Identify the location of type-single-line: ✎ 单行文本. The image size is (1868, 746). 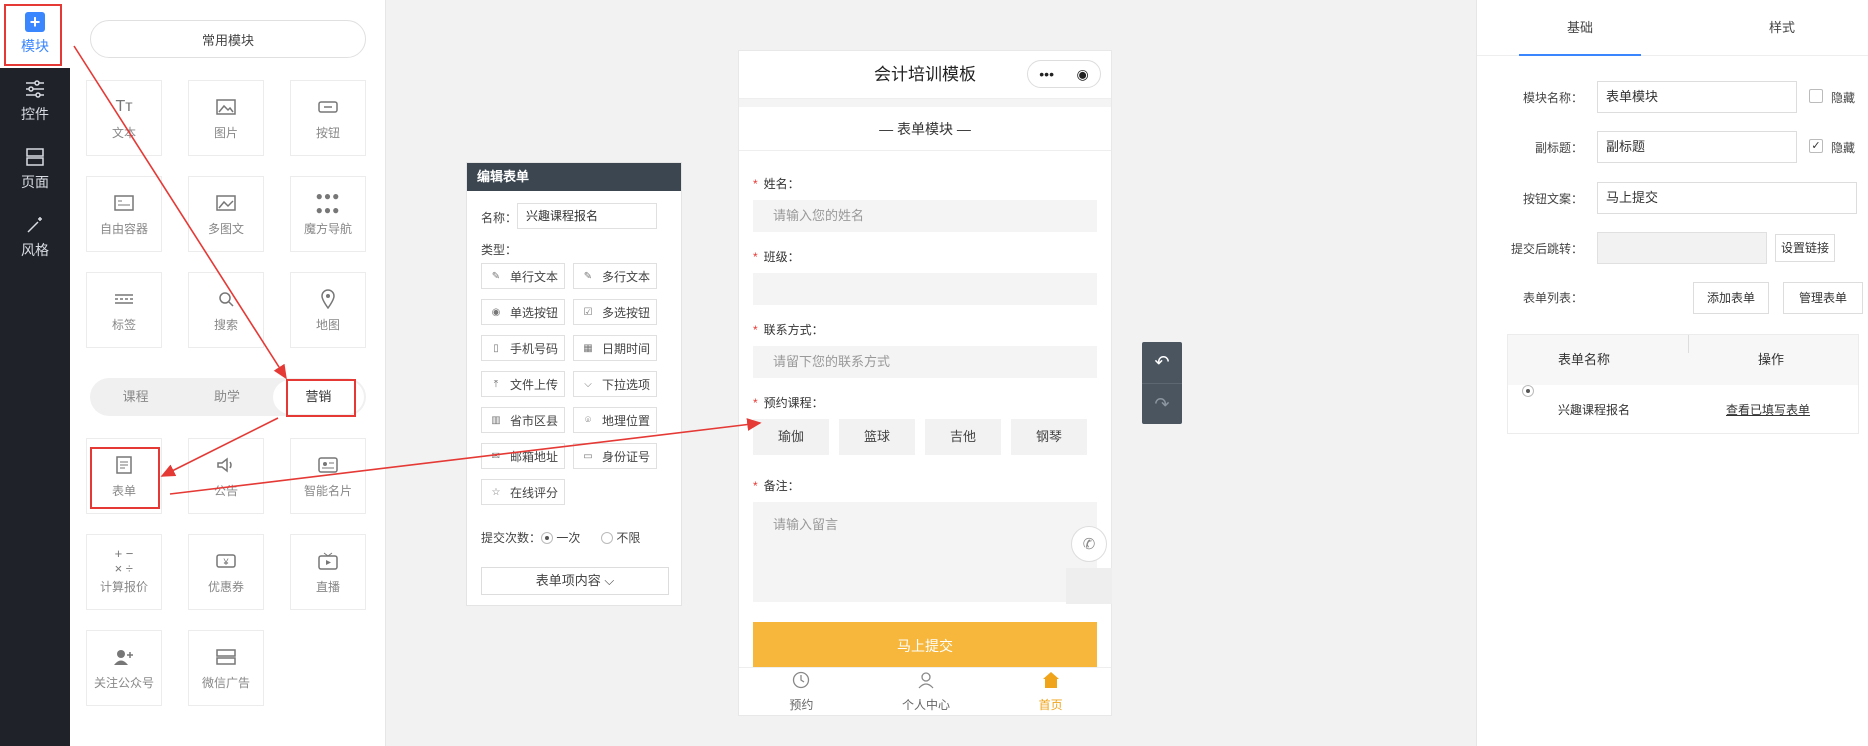
(523, 276).